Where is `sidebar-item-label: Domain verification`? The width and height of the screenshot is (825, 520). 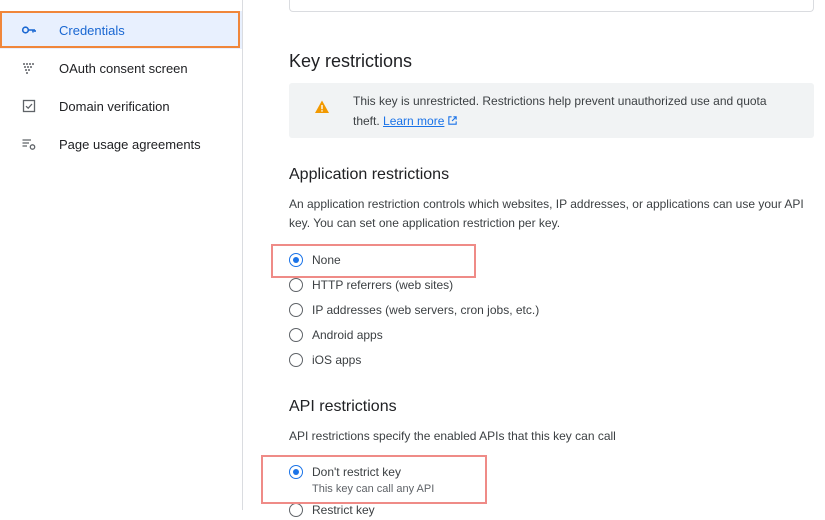
sidebar-item-label: Domain verification is located at coordinates (114, 106).